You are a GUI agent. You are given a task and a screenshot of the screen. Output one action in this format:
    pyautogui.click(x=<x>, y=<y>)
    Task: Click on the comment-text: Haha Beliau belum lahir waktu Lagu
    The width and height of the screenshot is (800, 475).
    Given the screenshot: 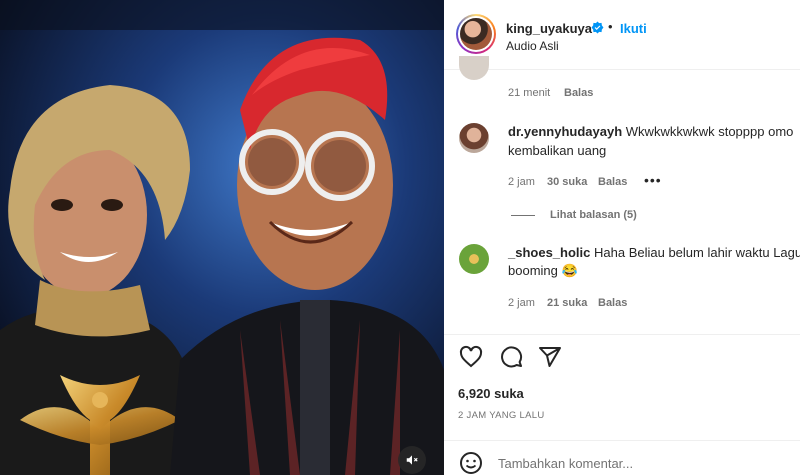 What is the action you would take?
    pyautogui.click(x=697, y=252)
    